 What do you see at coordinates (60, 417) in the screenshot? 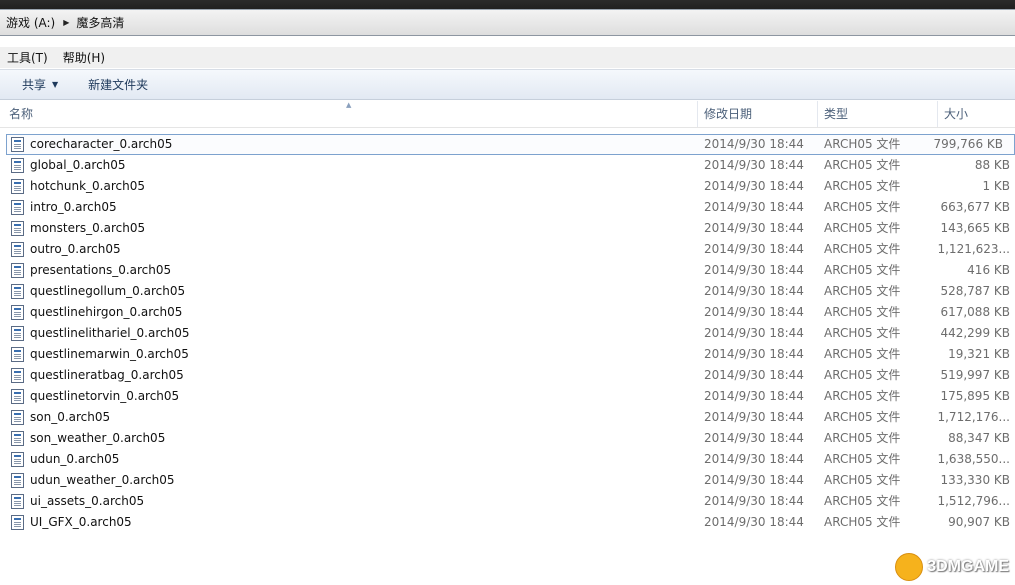
I see `file-name-cell: son_0.arch05` at bounding box center [60, 417].